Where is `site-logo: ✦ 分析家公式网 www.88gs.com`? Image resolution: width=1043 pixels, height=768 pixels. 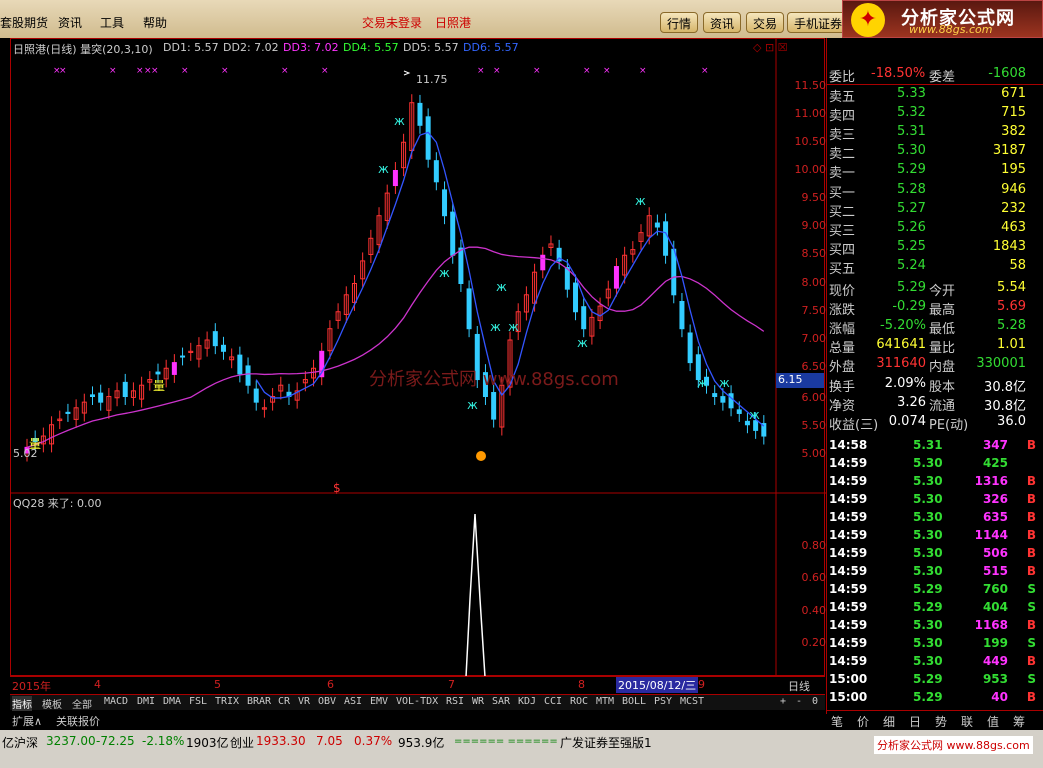
site-logo: ✦ 分析家公式网 www.88gs.com is located at coordinates (942, 19).